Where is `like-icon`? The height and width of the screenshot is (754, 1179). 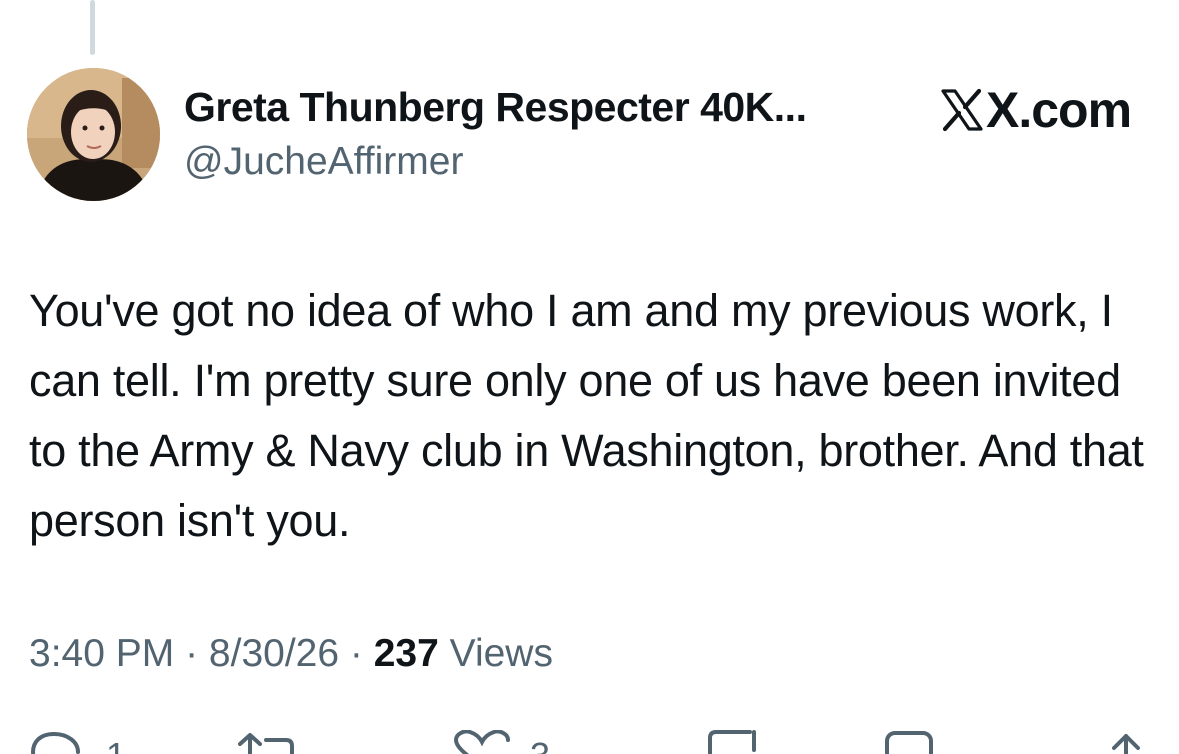
like-icon is located at coordinates (481, 742).